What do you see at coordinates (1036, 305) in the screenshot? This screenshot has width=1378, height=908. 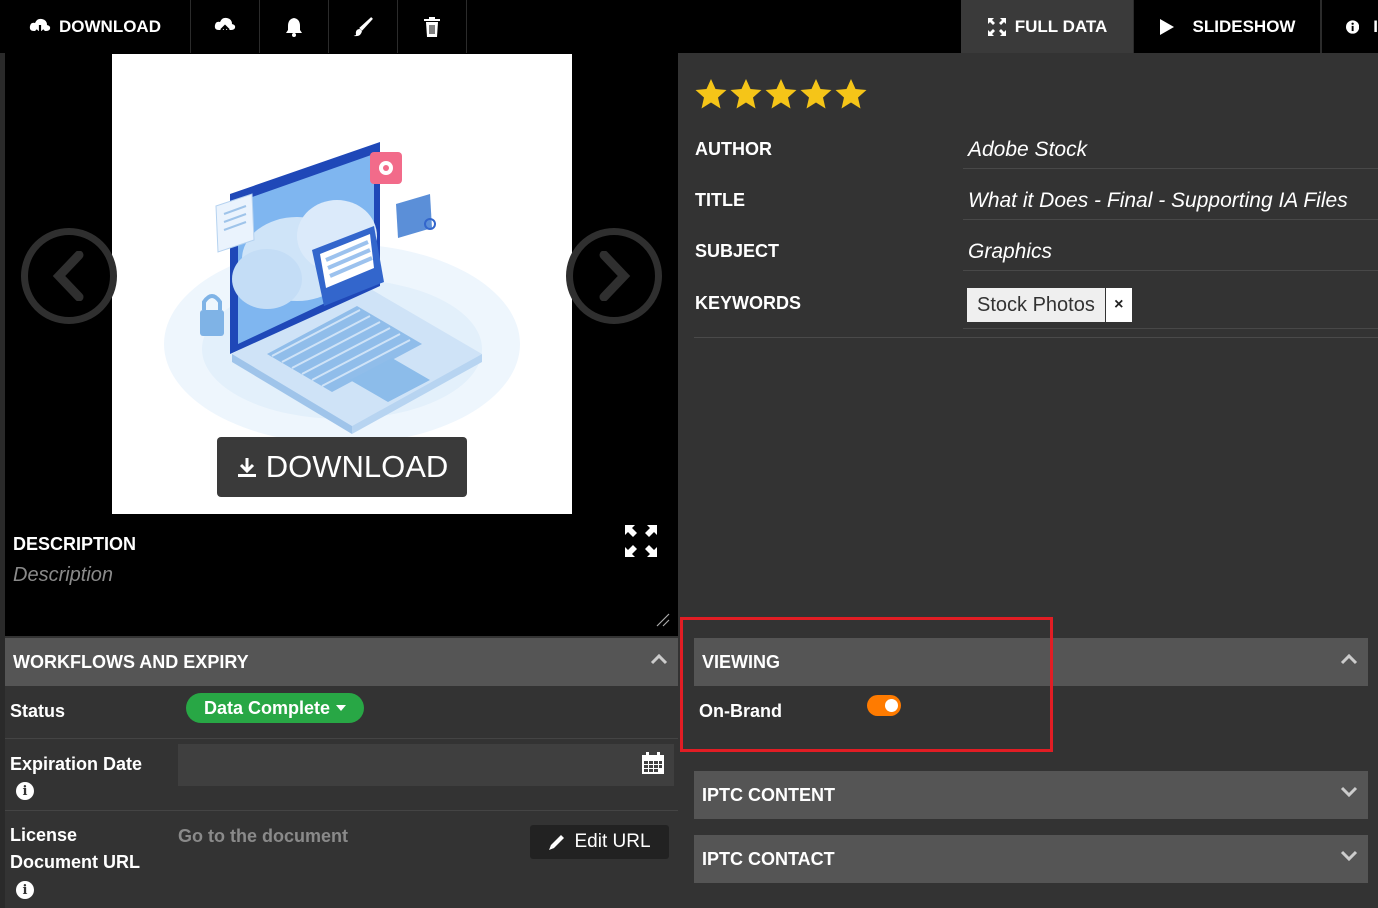 I see `keyword-tag-label: Stock Photos` at bounding box center [1036, 305].